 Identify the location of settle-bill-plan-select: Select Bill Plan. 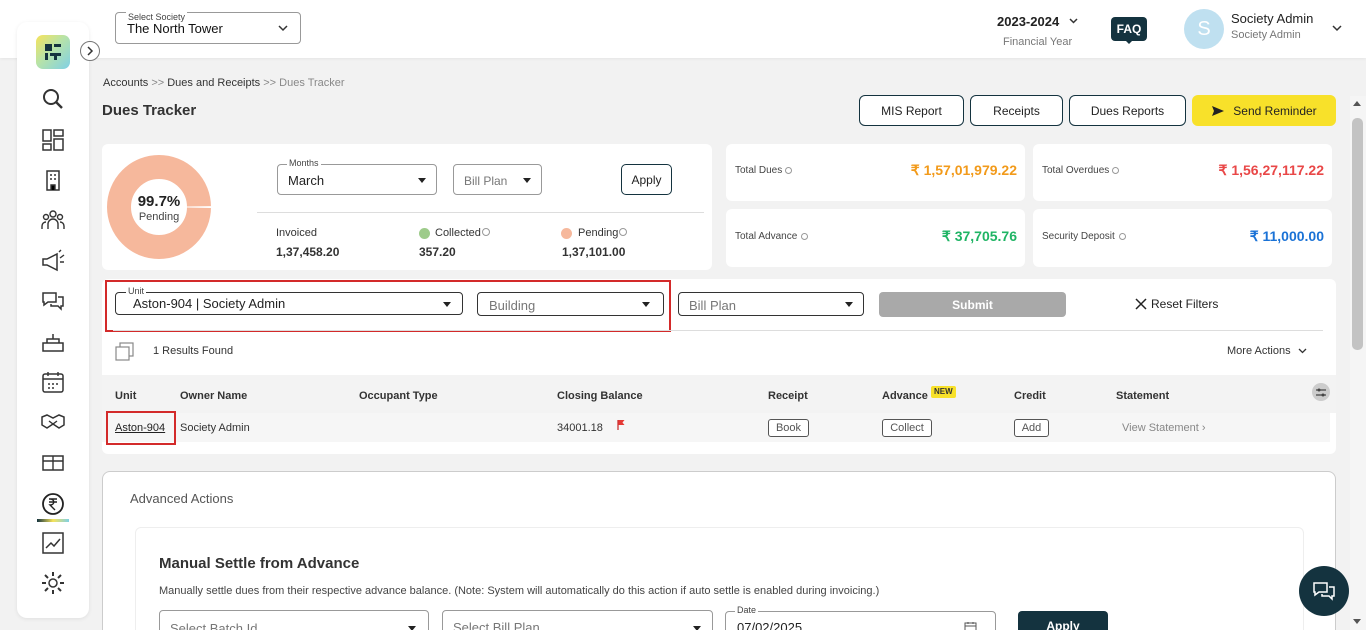
(577, 620).